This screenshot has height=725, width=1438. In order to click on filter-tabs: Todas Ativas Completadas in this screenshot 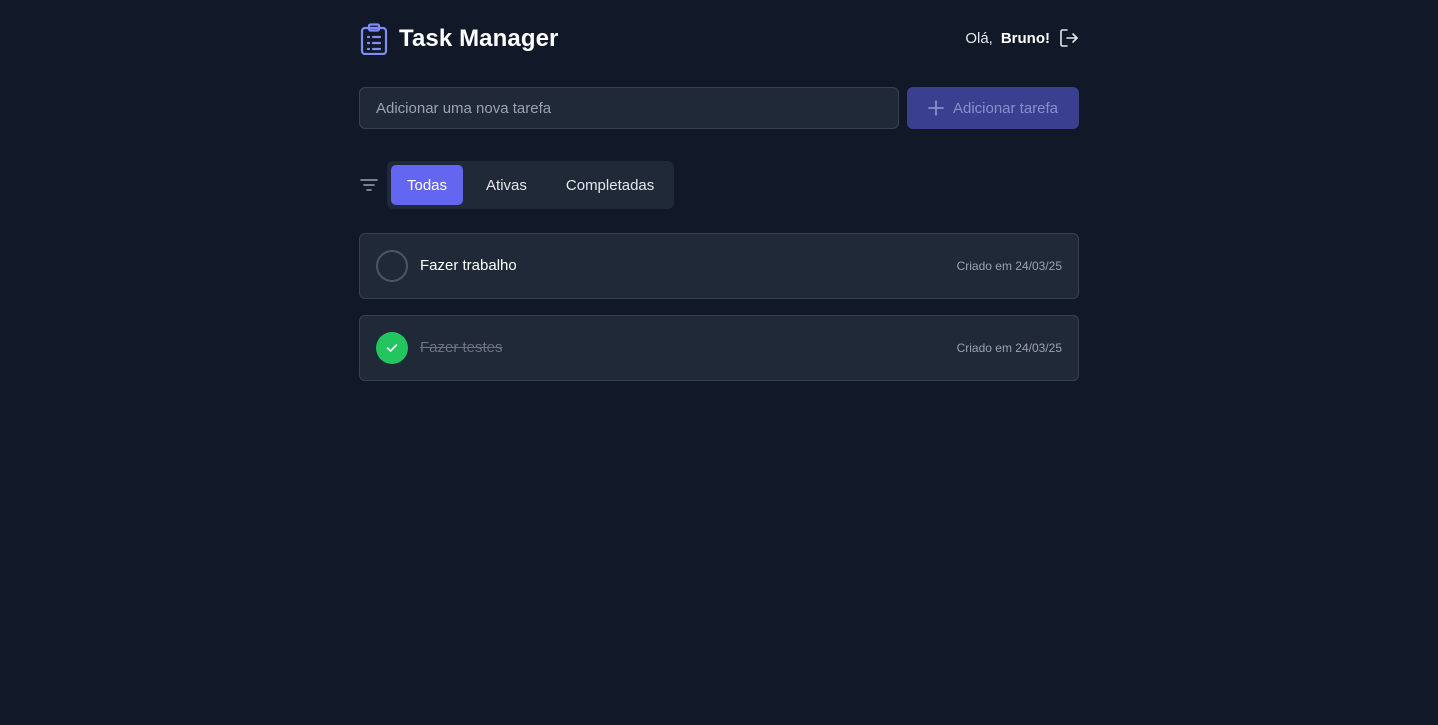, I will do `click(531, 185)`.